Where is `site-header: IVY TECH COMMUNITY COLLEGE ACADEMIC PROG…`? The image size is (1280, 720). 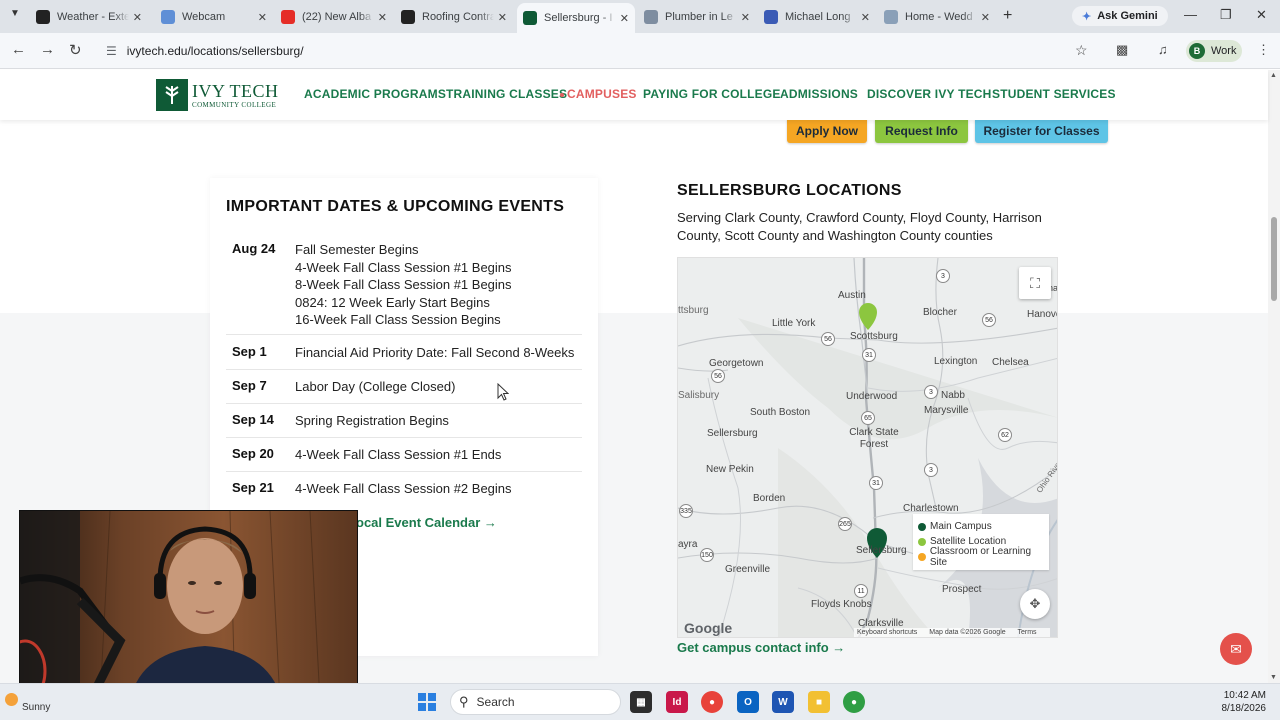
site-header: IVY TECH COMMUNITY COLLEGE ACADEMIC PROG… is located at coordinates (634, 95).